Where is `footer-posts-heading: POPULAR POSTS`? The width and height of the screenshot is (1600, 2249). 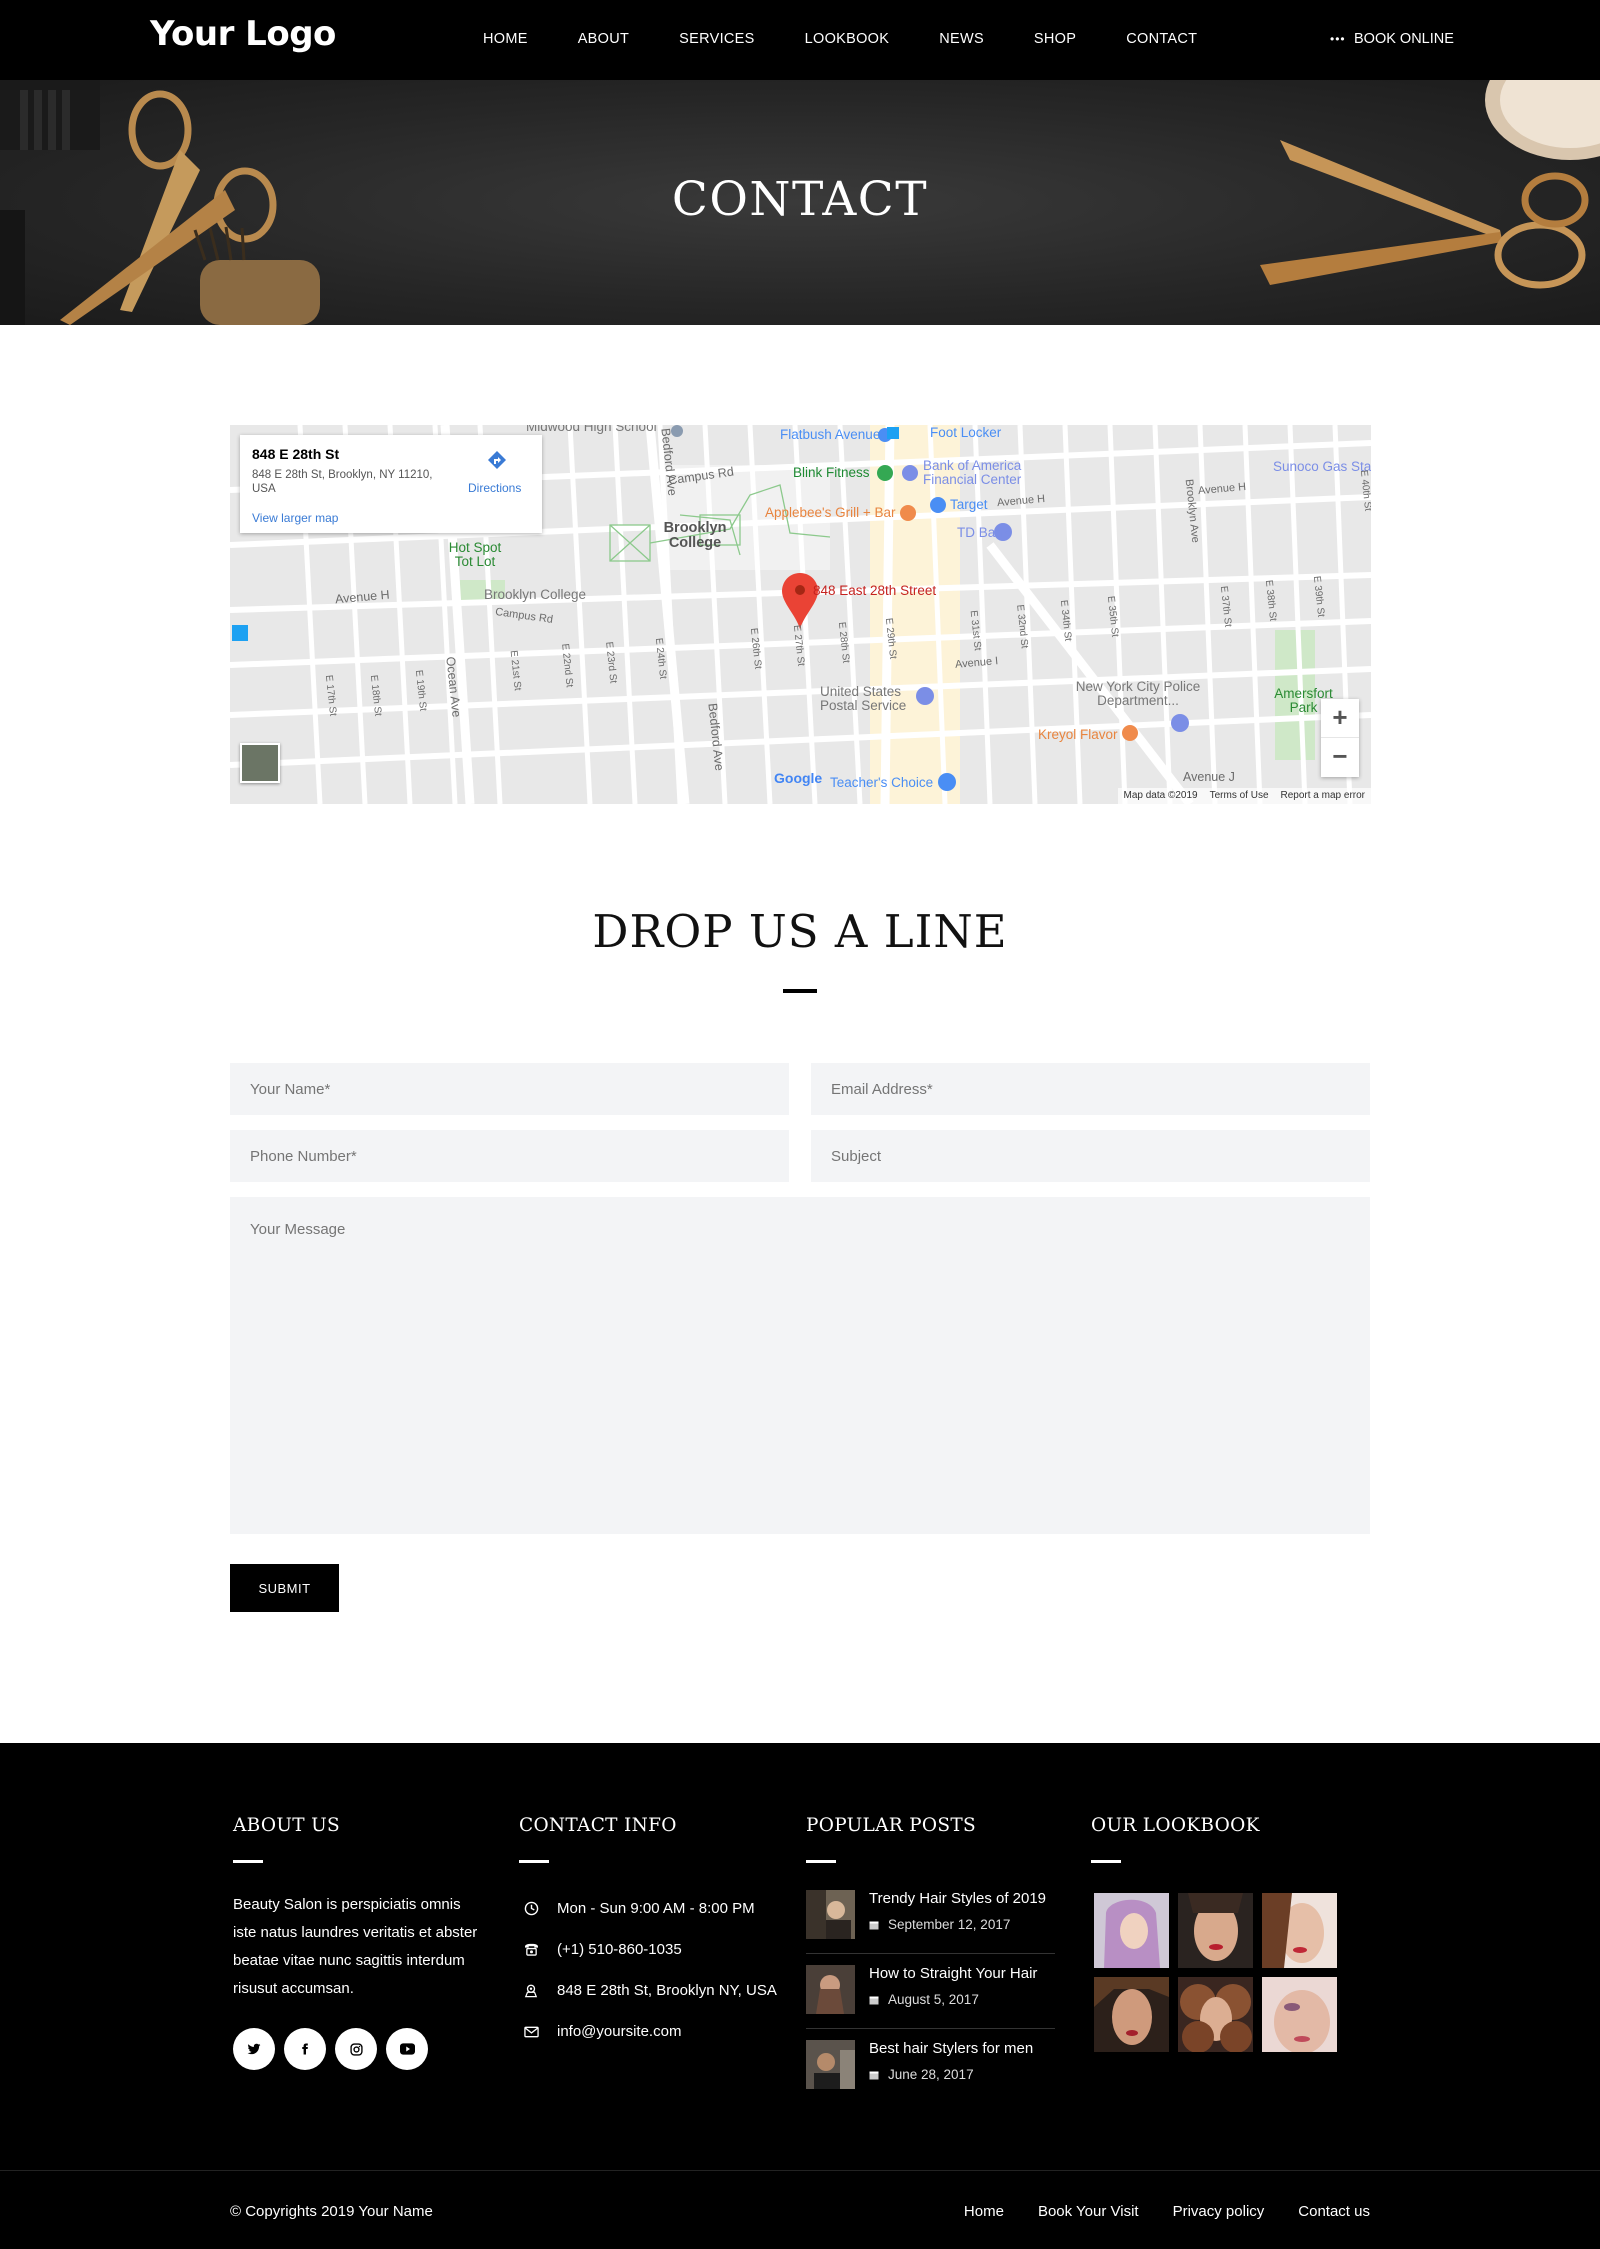 footer-posts-heading: POPULAR POSTS is located at coordinates (891, 1825).